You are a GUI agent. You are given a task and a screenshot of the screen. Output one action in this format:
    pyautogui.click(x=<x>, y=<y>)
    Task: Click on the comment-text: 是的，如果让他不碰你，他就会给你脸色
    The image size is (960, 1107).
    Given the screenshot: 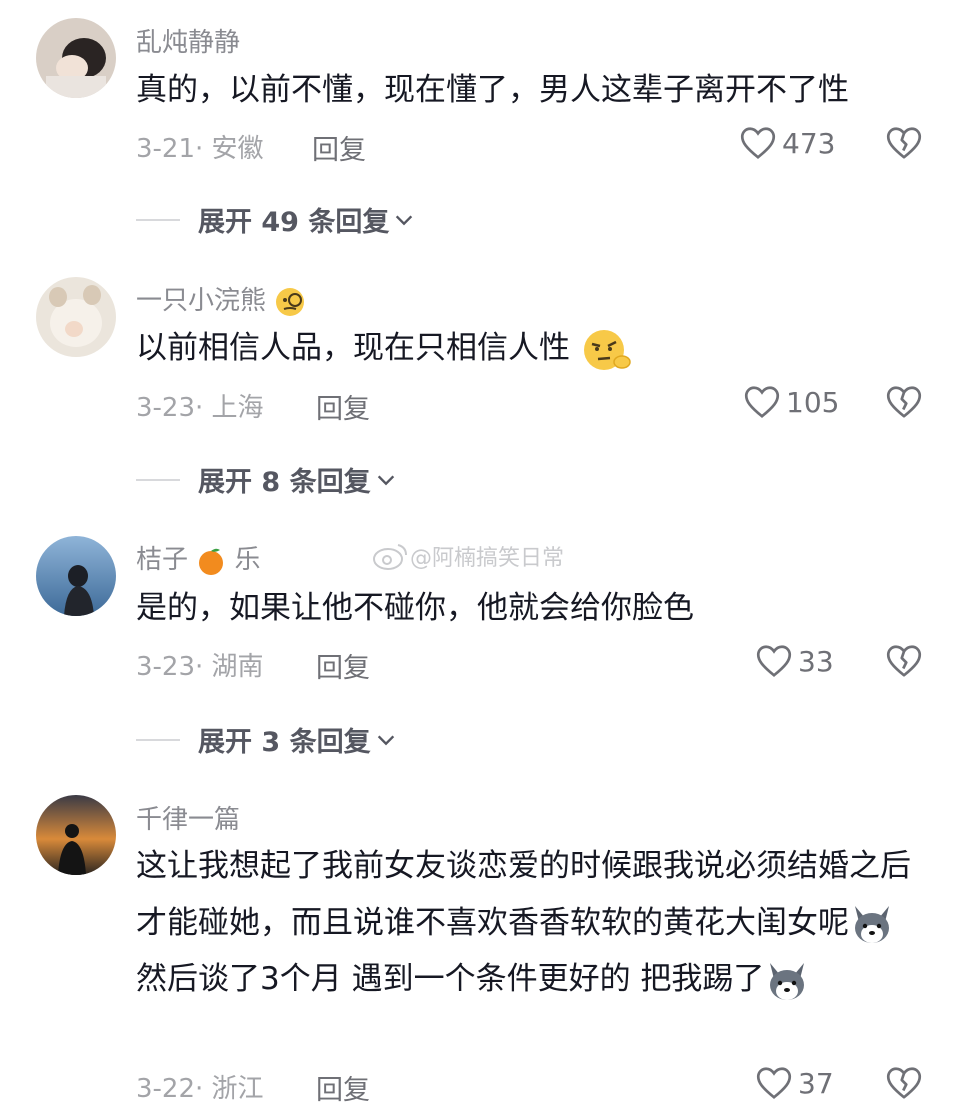 What is the action you would take?
    pyautogui.click(x=415, y=608)
    